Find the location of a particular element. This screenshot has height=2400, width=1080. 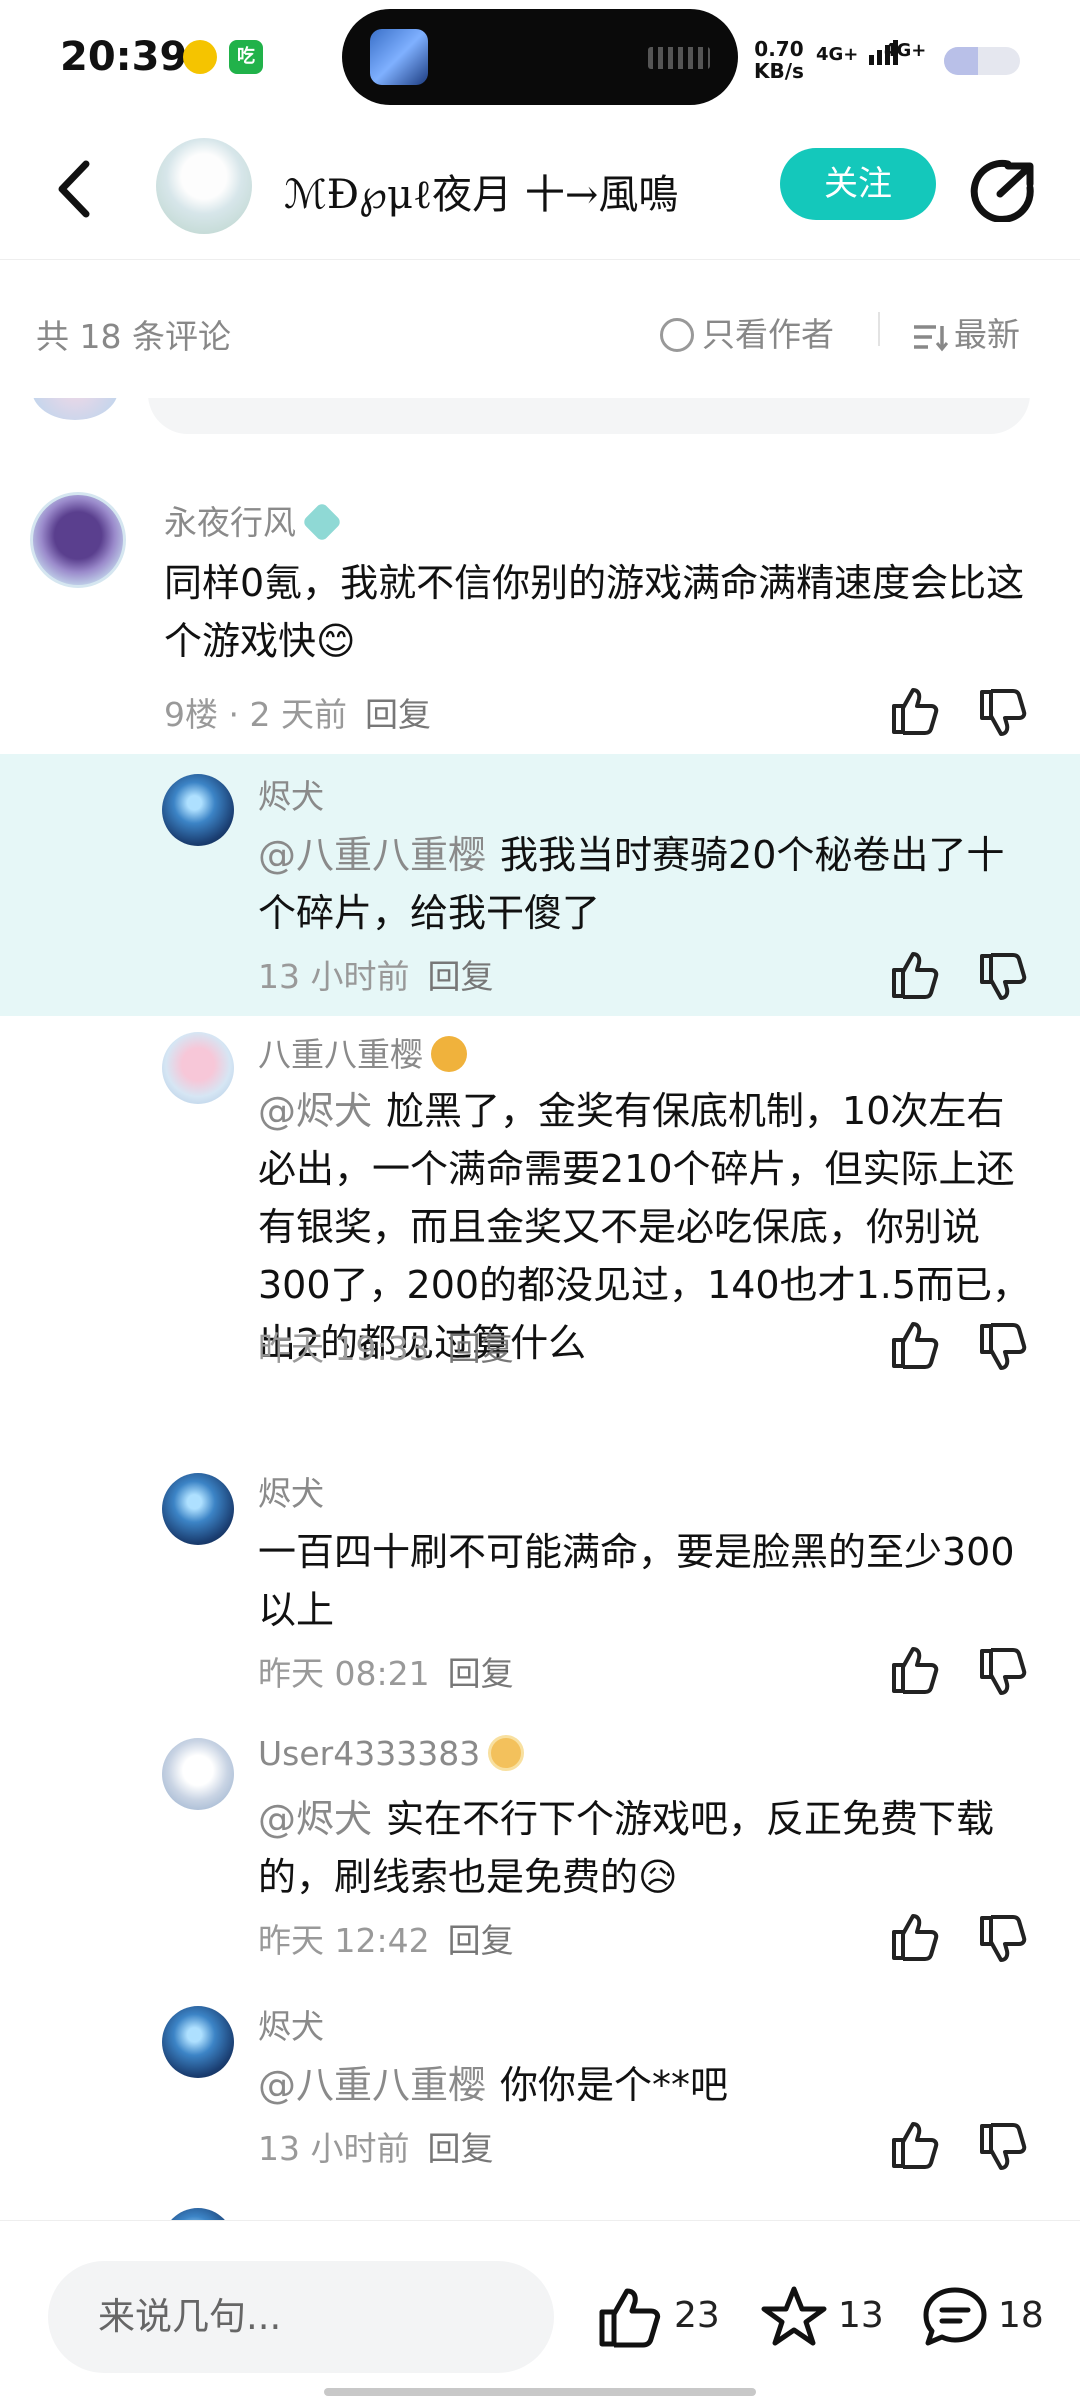

comment-text: @八重八重樱 我我当时赛骑20个秘卷出了十个碎片，给我干傻了 is located at coordinates (631, 884).